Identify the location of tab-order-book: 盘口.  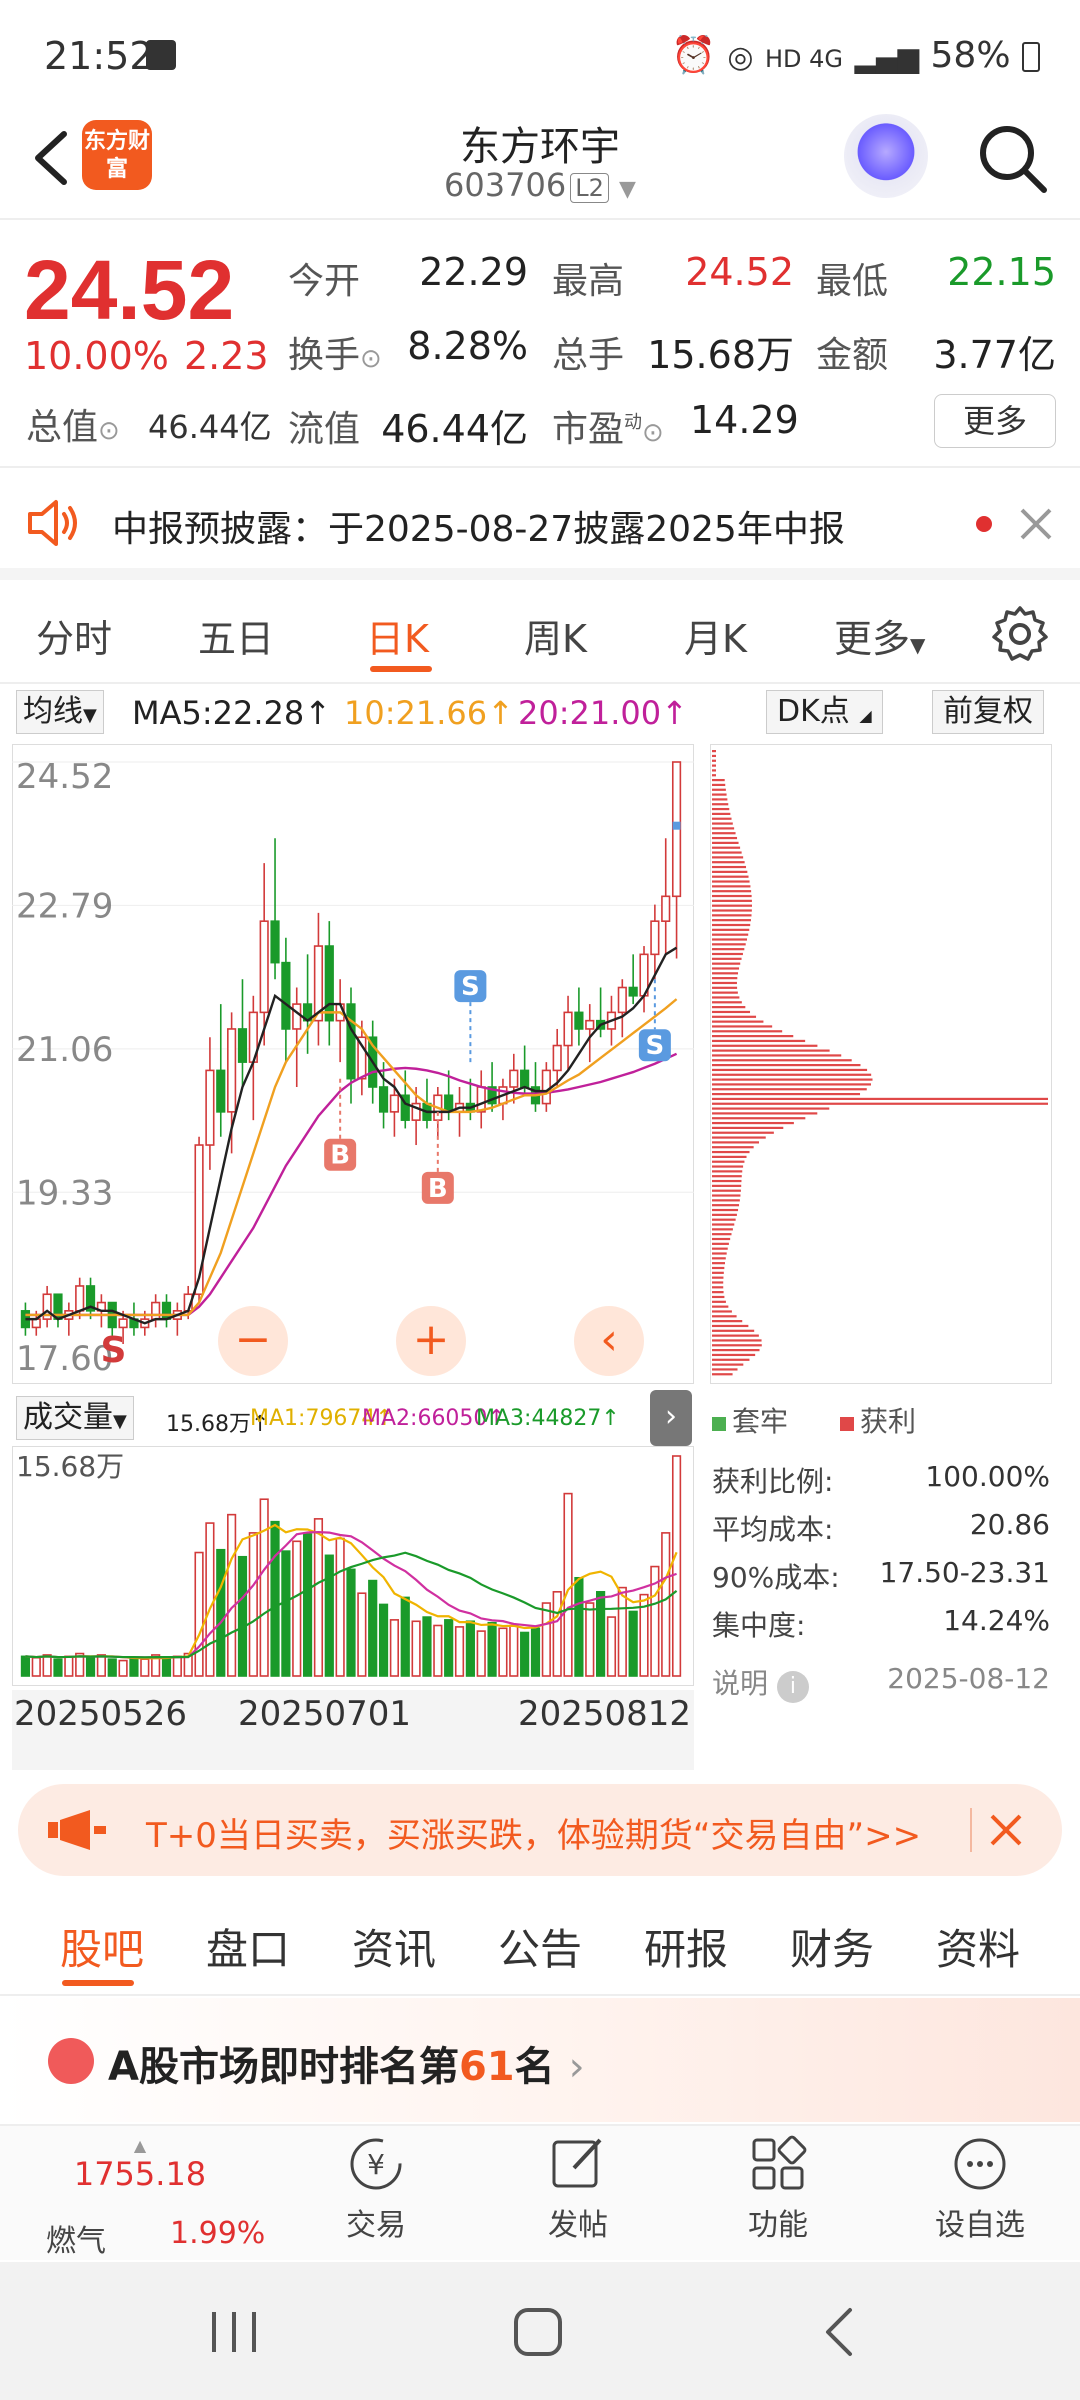
(248, 1946).